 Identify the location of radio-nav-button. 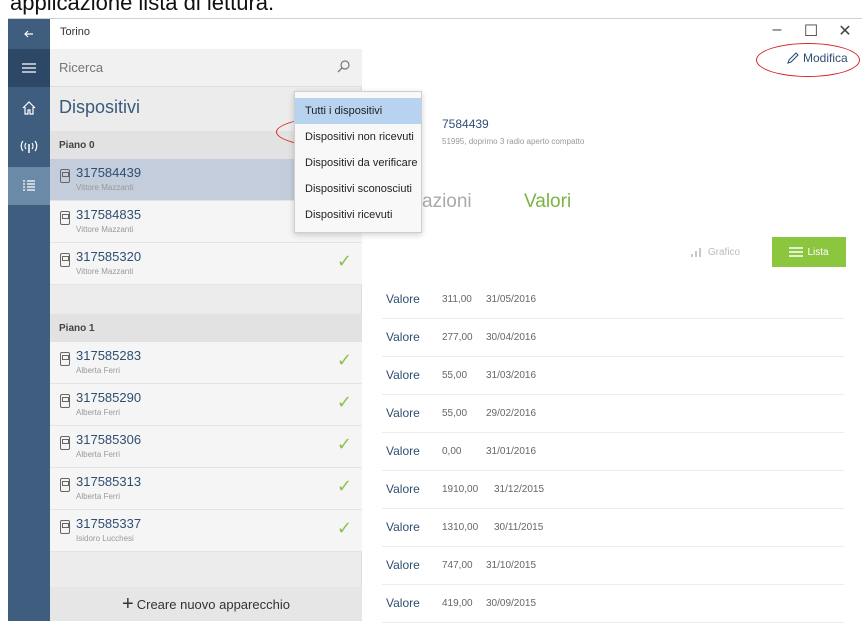
(29, 146).